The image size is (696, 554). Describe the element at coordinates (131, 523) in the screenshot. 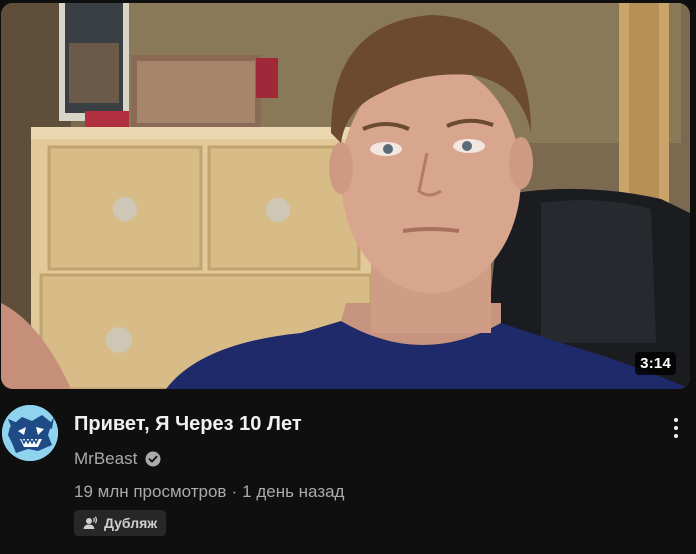

I see `dubbing-label: Дубляж` at that location.